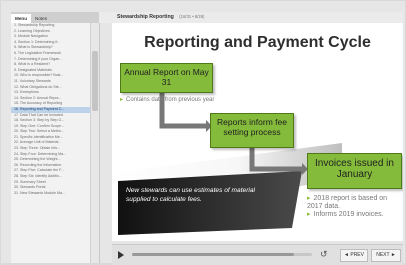  What do you see at coordinates (252, 127) in the screenshot?
I see `reports-inform-text: Reports inform fee setting process` at bounding box center [252, 127].